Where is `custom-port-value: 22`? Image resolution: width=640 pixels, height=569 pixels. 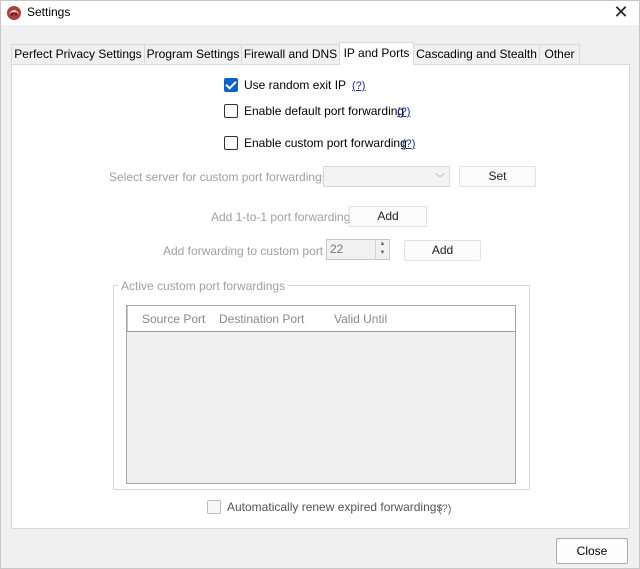
custom-port-value: 22 is located at coordinates (337, 249).